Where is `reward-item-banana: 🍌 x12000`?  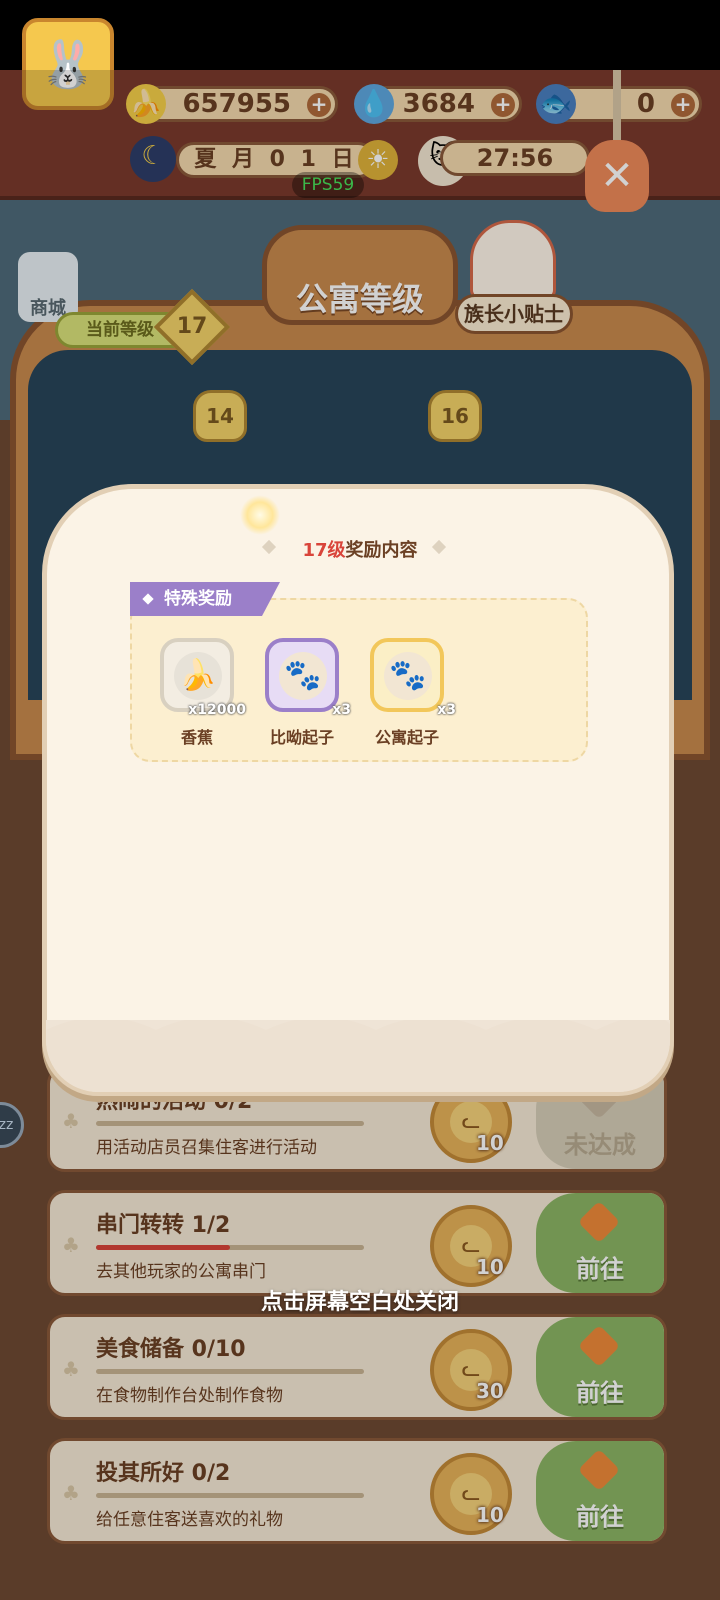 reward-item-banana: 🍌 x12000 is located at coordinates (203, 678).